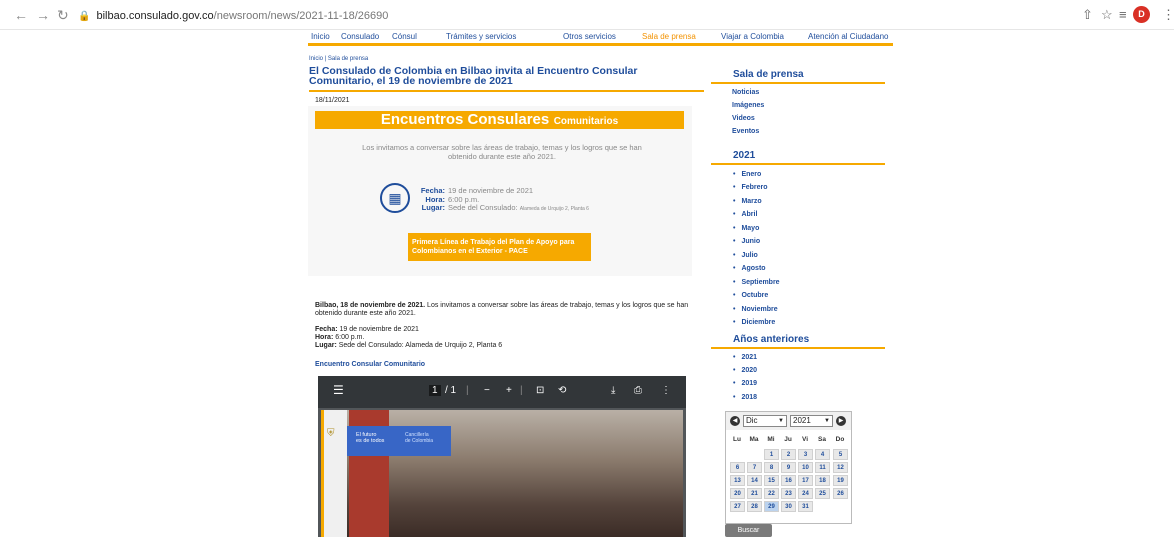 The height and width of the screenshot is (537, 1174). What do you see at coordinates (752, 420) in the screenshot?
I see `month-select-value: Dic` at bounding box center [752, 420].